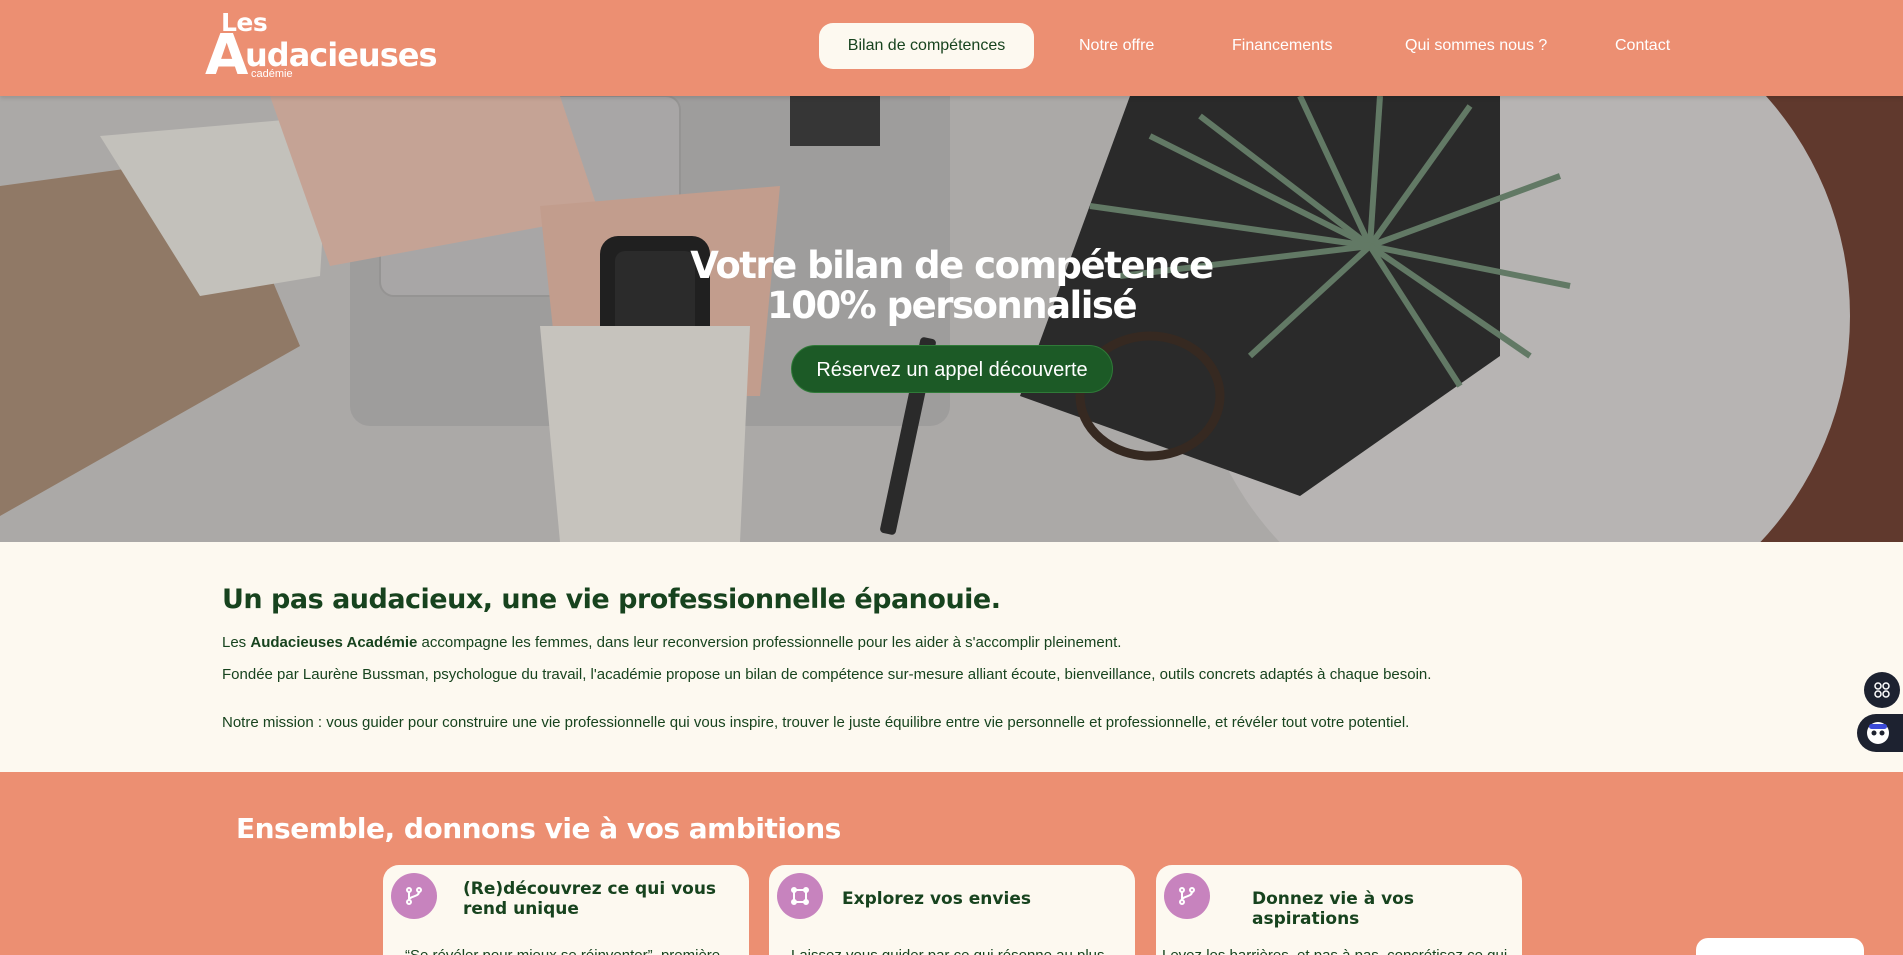 The image size is (1903, 955). Describe the element at coordinates (1476, 46) in the screenshot. I see `nav-qui-sommes-nous: Qui sommes nous ?` at that location.